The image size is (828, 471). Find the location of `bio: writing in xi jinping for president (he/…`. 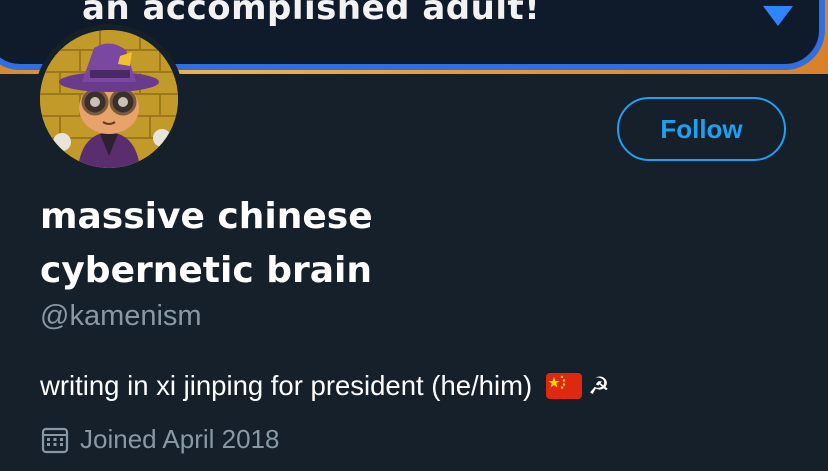

bio: writing in xi jinping for president (he/… is located at coordinates (325, 386).